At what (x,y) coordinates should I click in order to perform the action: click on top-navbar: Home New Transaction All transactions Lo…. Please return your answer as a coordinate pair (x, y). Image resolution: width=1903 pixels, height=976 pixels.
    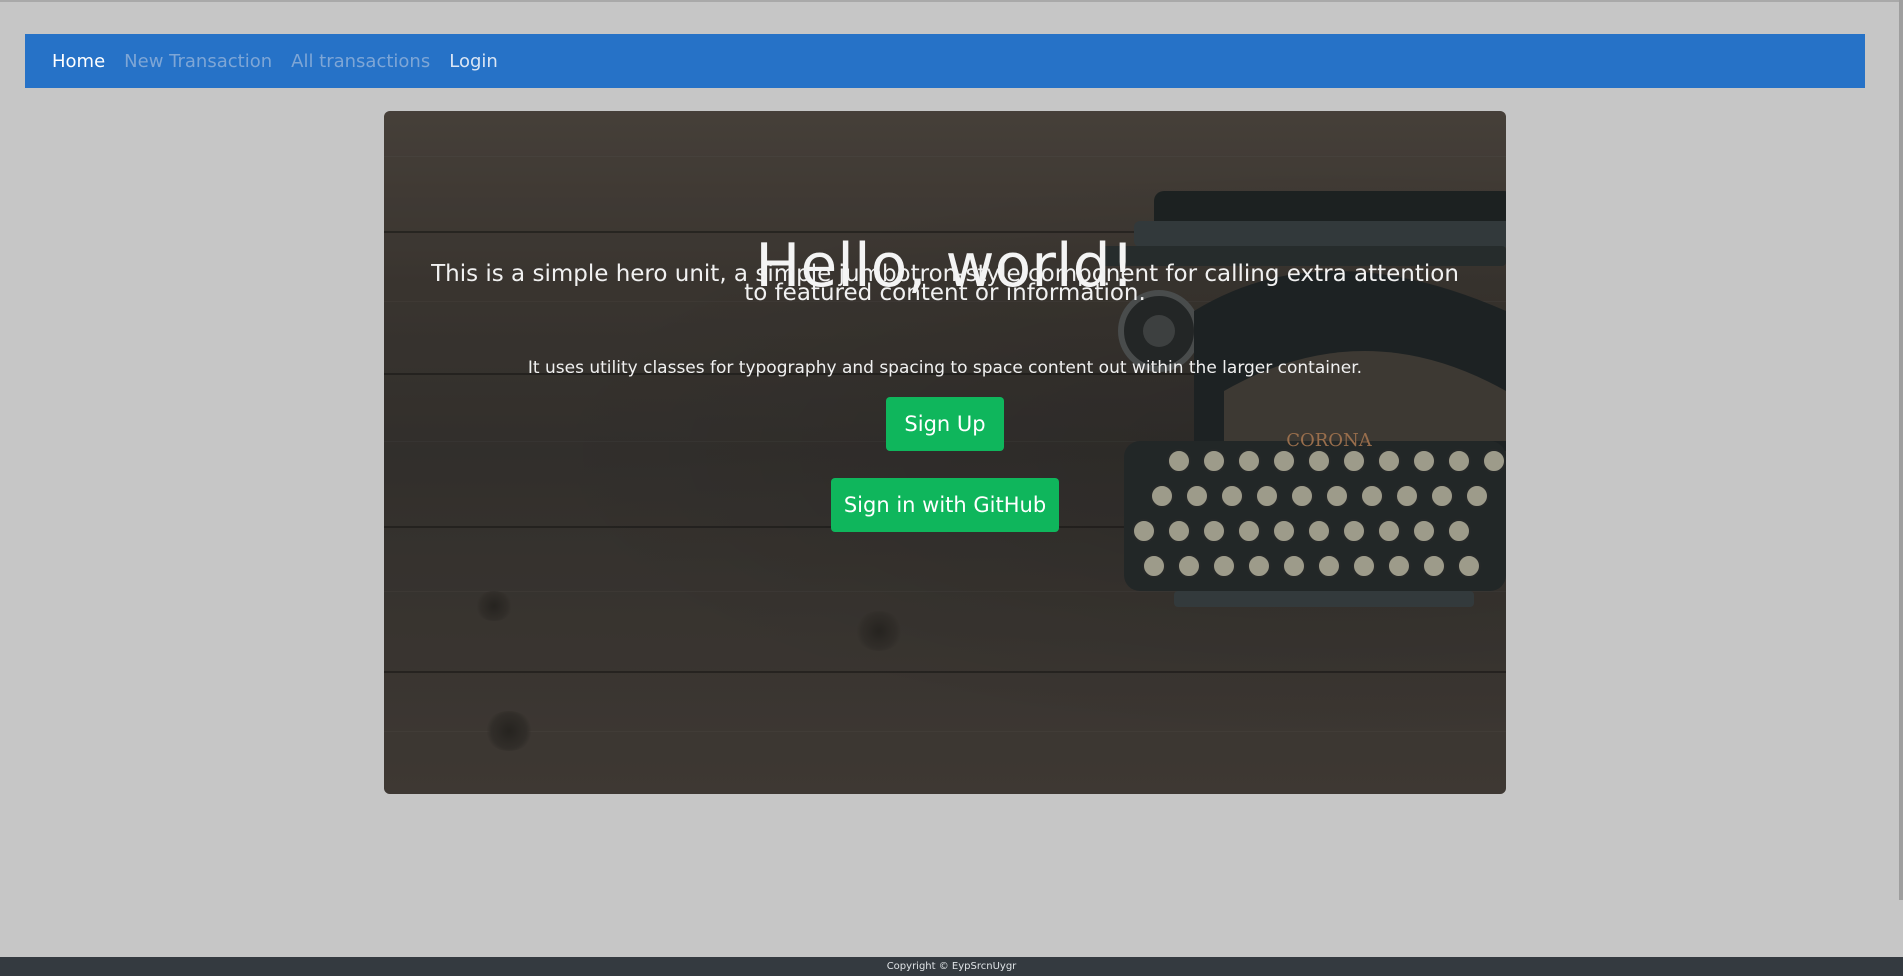
    Looking at the image, I should click on (945, 61).